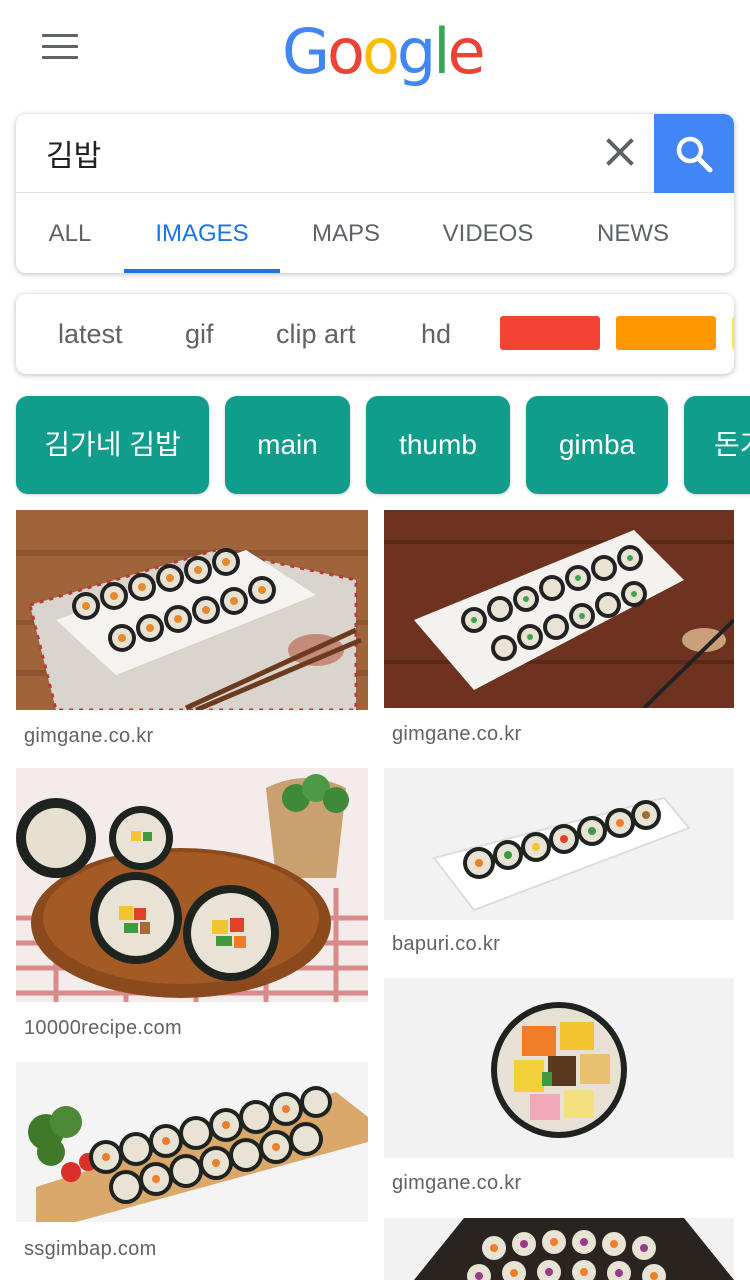 The height and width of the screenshot is (1280, 750). I want to click on image-result: bapuri.co.kr, so click(559, 865).